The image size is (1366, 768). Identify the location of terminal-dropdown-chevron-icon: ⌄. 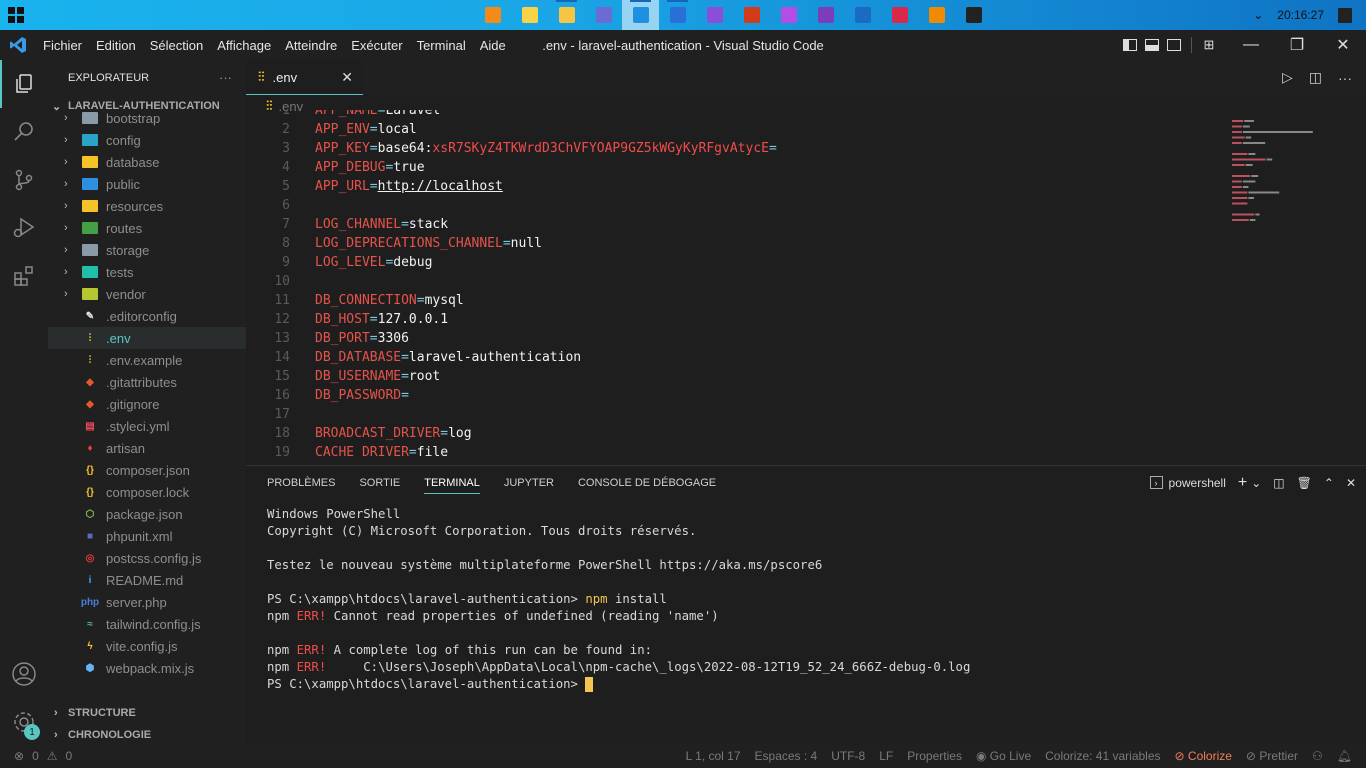
(1256, 483).